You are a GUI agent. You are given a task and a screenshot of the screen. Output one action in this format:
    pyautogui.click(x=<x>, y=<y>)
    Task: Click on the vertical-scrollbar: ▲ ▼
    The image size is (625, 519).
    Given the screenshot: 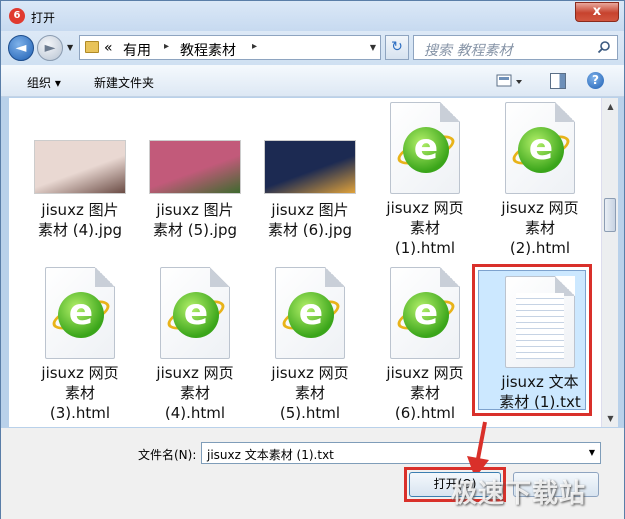 What is the action you would take?
    pyautogui.click(x=609, y=262)
    